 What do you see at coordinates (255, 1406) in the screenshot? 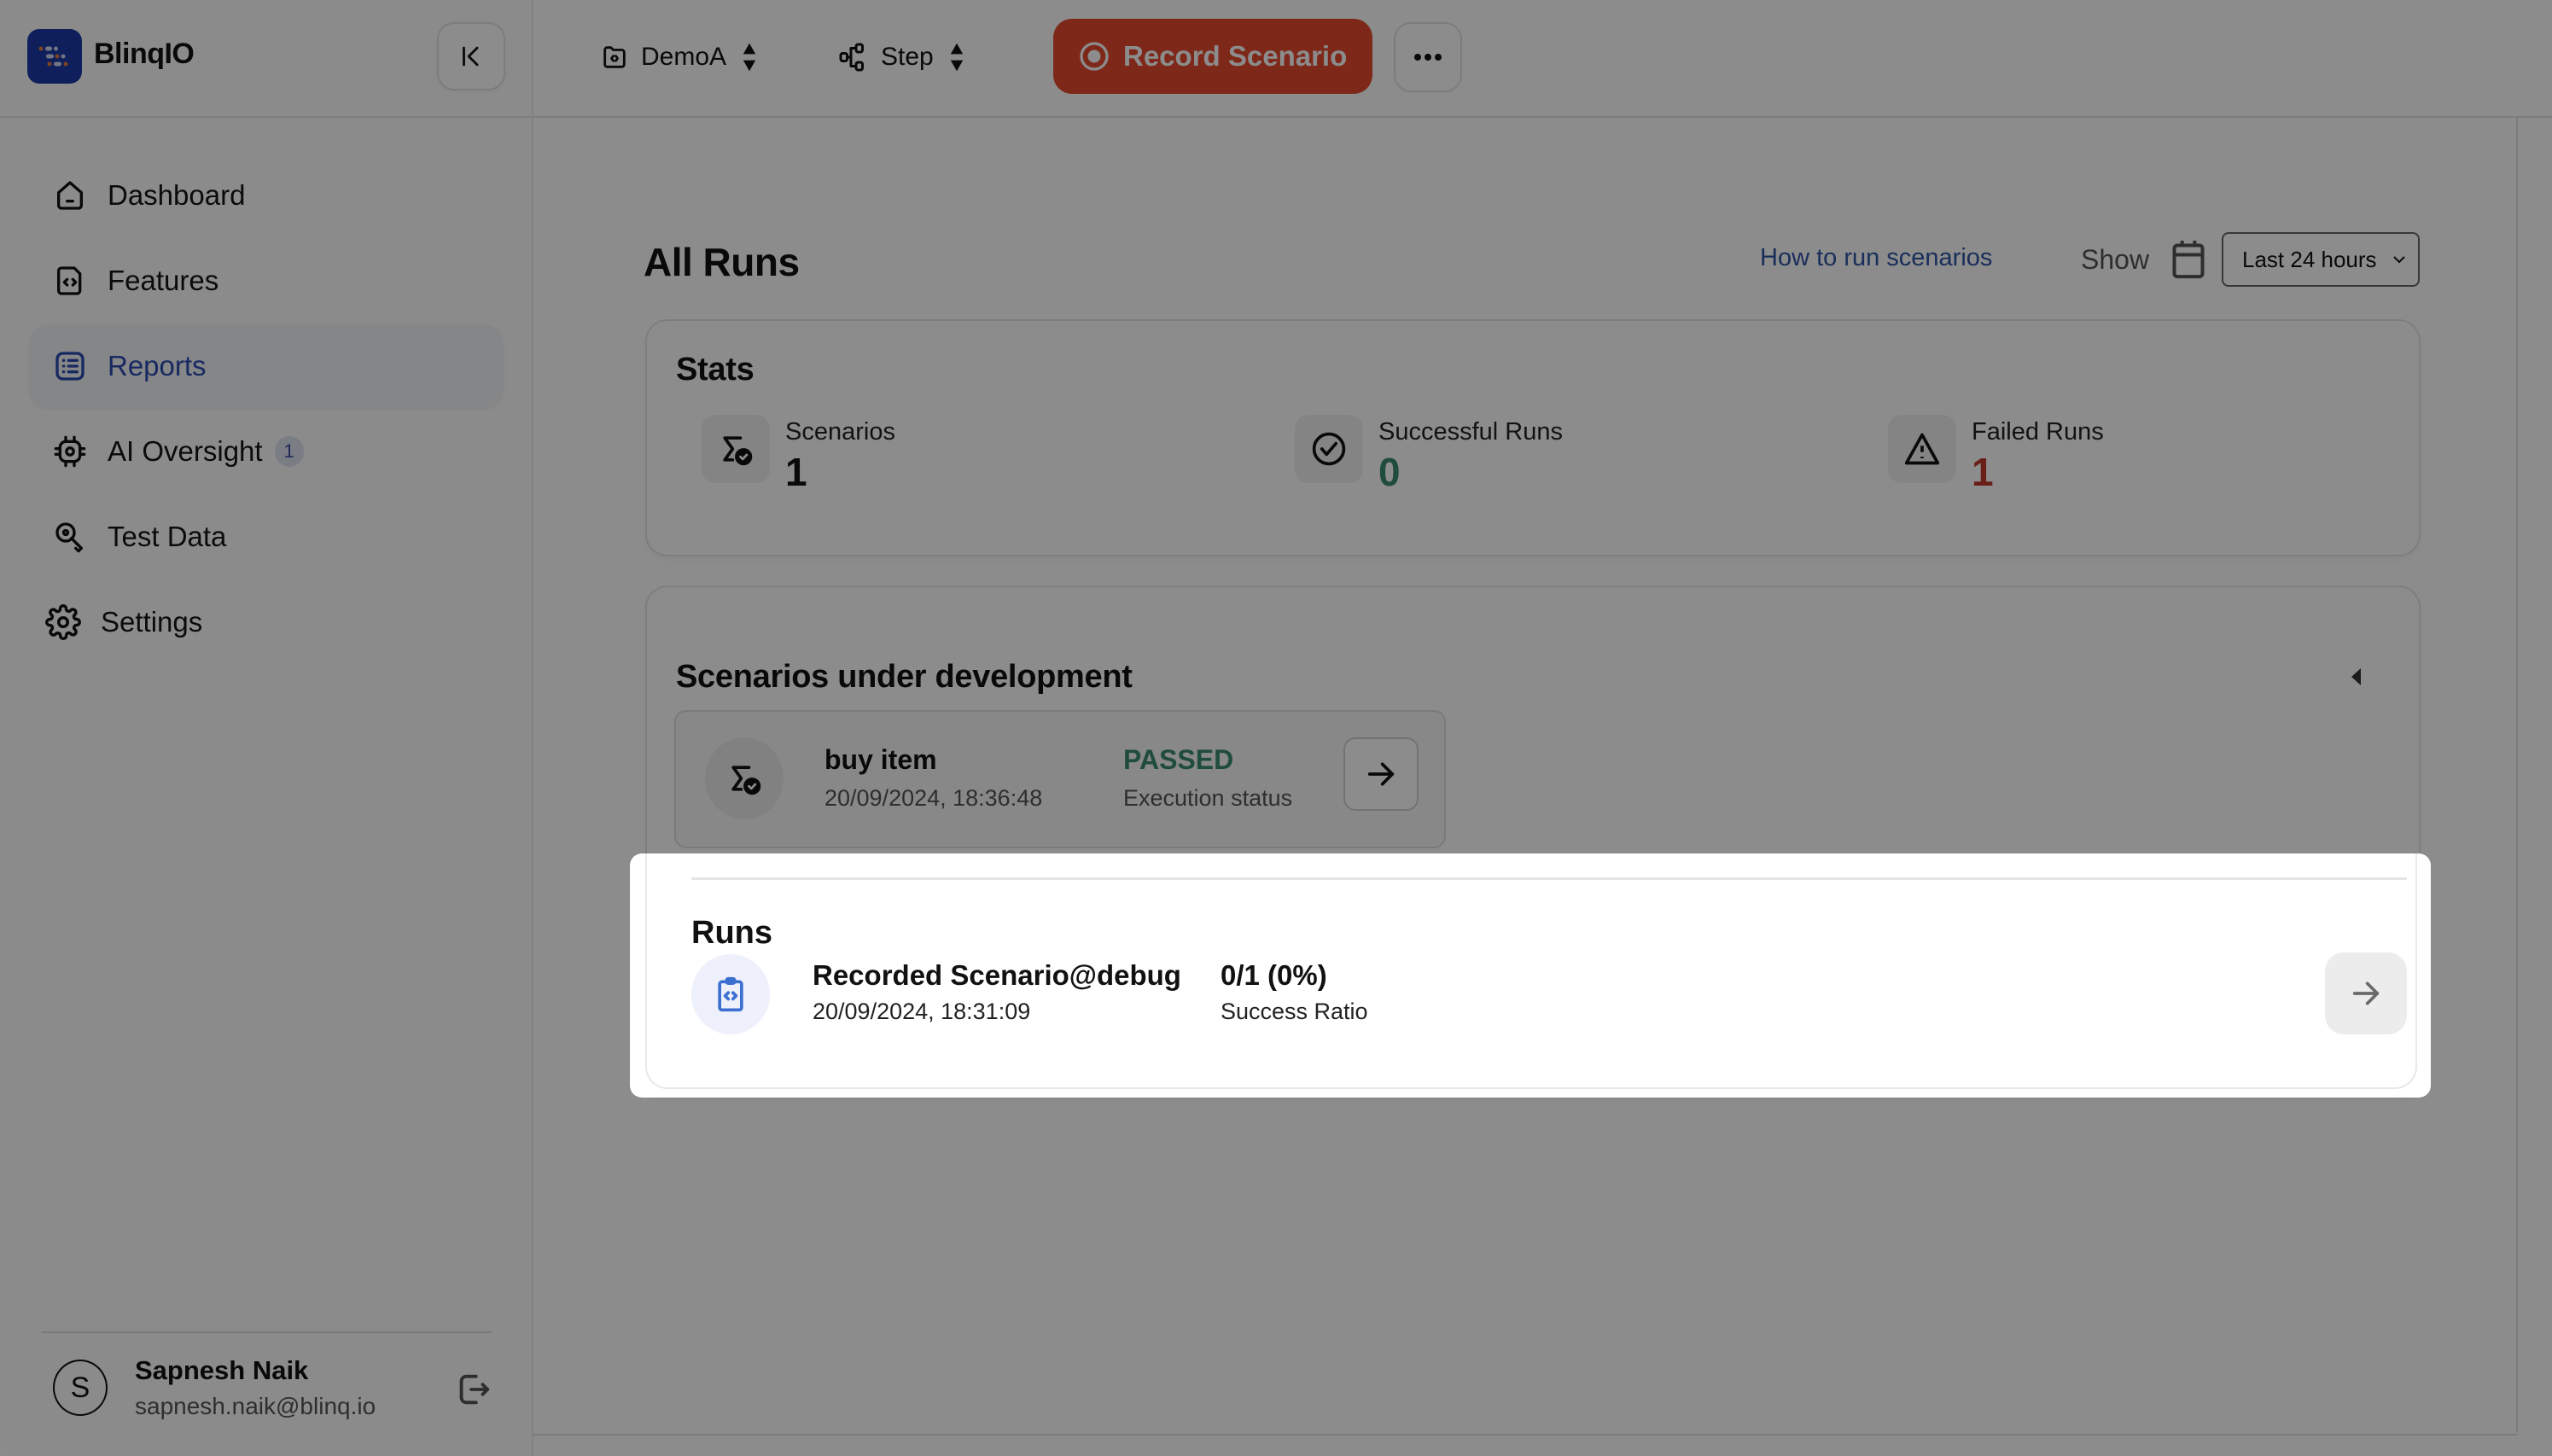
I see `user-email: sapnesh.naik@blinq.io` at bounding box center [255, 1406].